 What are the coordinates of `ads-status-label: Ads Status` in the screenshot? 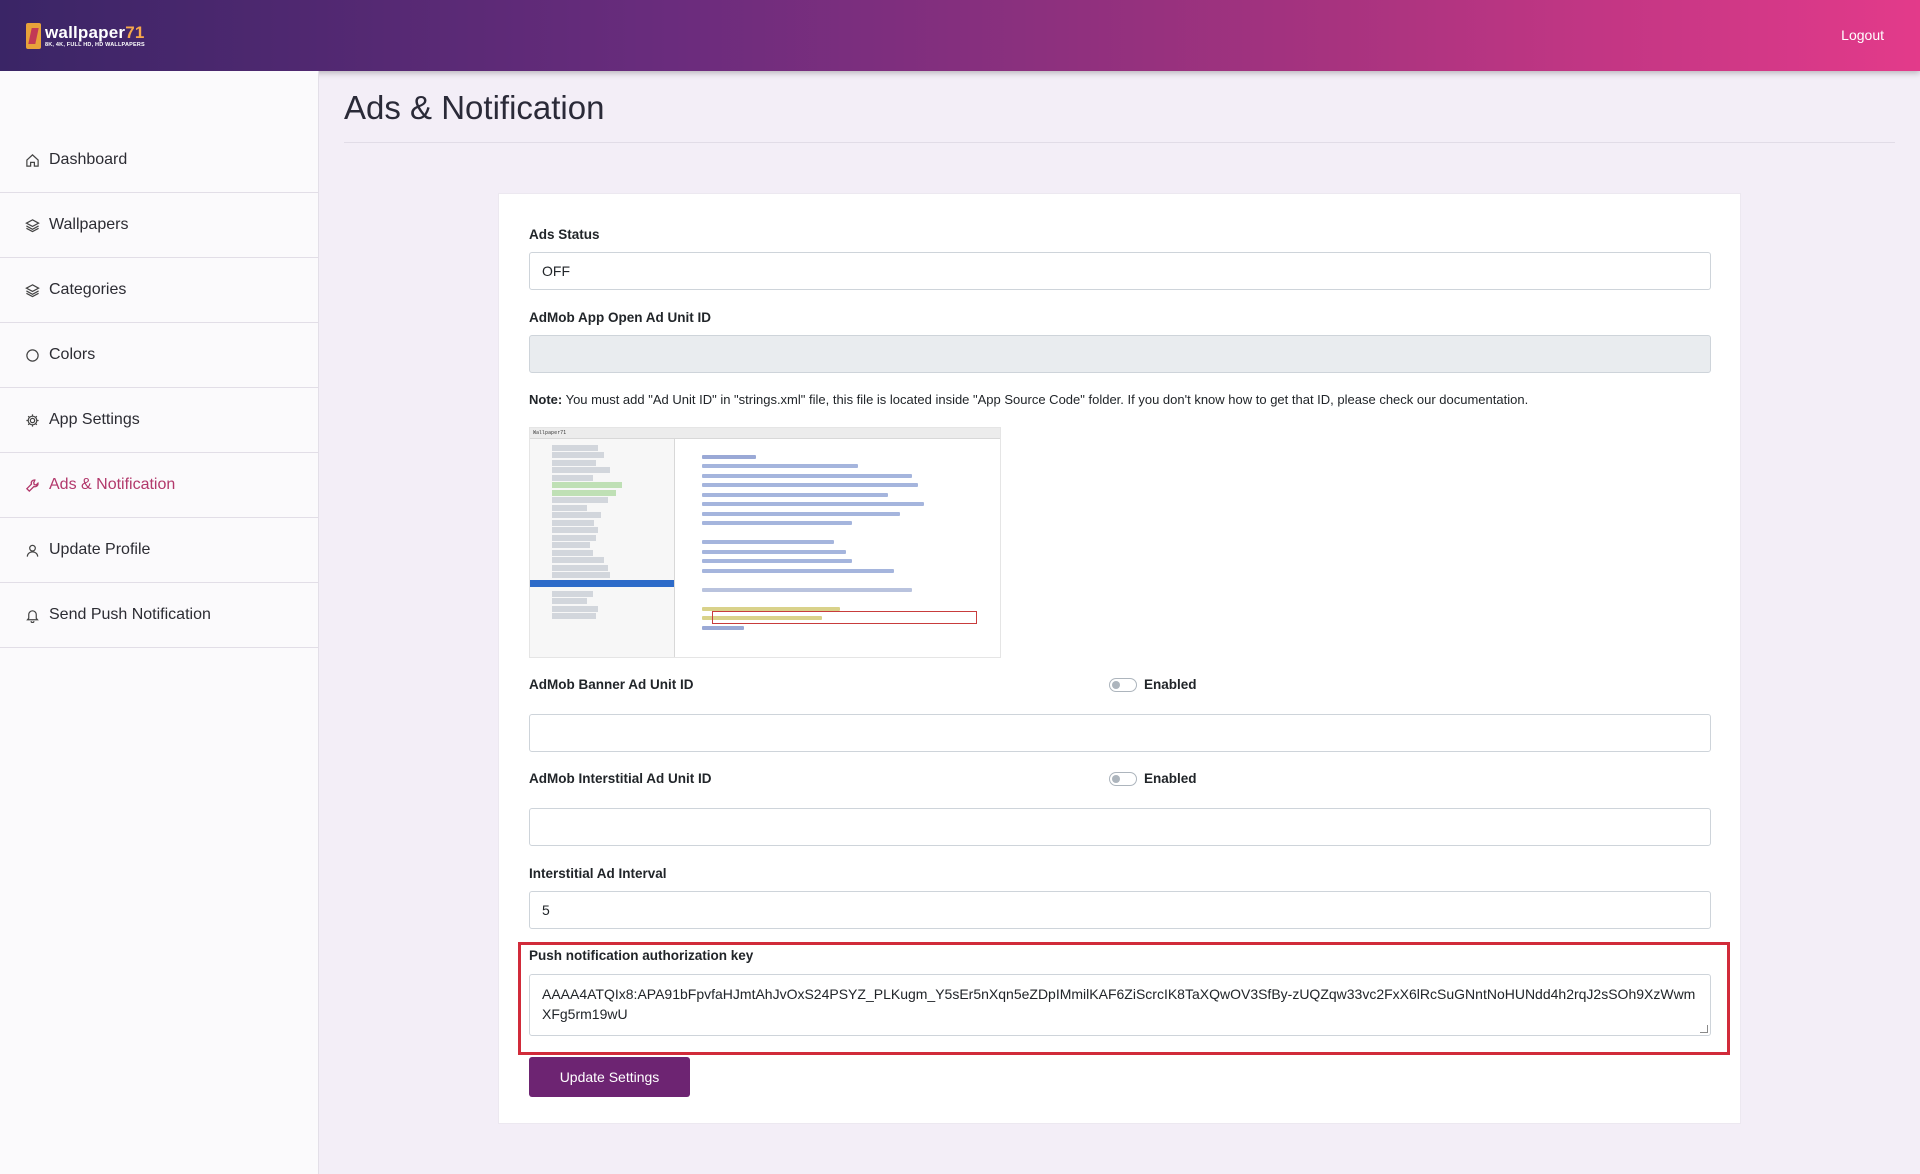 It's located at (564, 234).